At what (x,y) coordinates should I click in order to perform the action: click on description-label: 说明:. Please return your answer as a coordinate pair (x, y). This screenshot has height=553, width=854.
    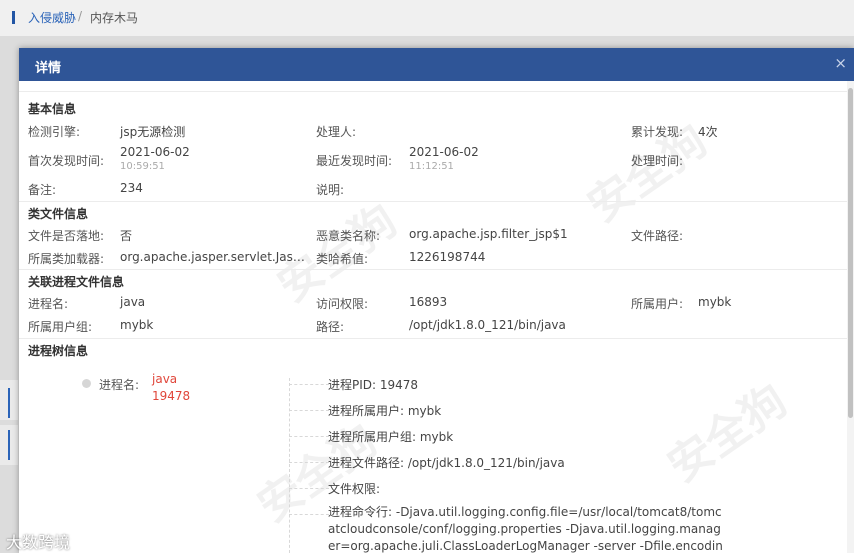
    Looking at the image, I should click on (330, 190).